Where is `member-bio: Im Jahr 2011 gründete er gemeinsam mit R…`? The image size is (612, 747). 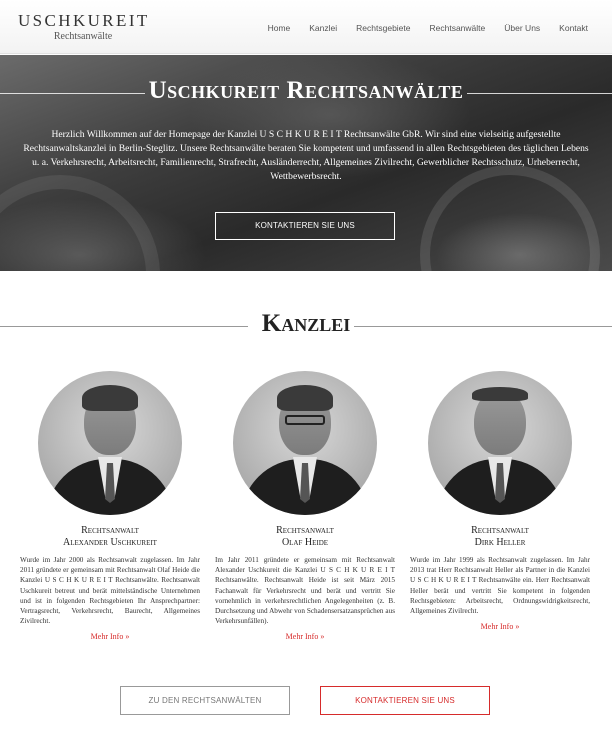
member-bio: Im Jahr 2011 gründete er gemeinsam mit R… is located at coordinates (305, 591).